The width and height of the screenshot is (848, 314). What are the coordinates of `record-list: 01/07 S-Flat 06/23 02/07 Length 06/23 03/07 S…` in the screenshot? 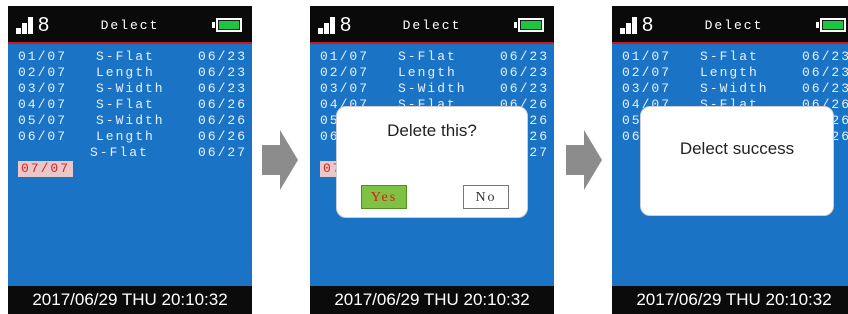 It's located at (135, 113).